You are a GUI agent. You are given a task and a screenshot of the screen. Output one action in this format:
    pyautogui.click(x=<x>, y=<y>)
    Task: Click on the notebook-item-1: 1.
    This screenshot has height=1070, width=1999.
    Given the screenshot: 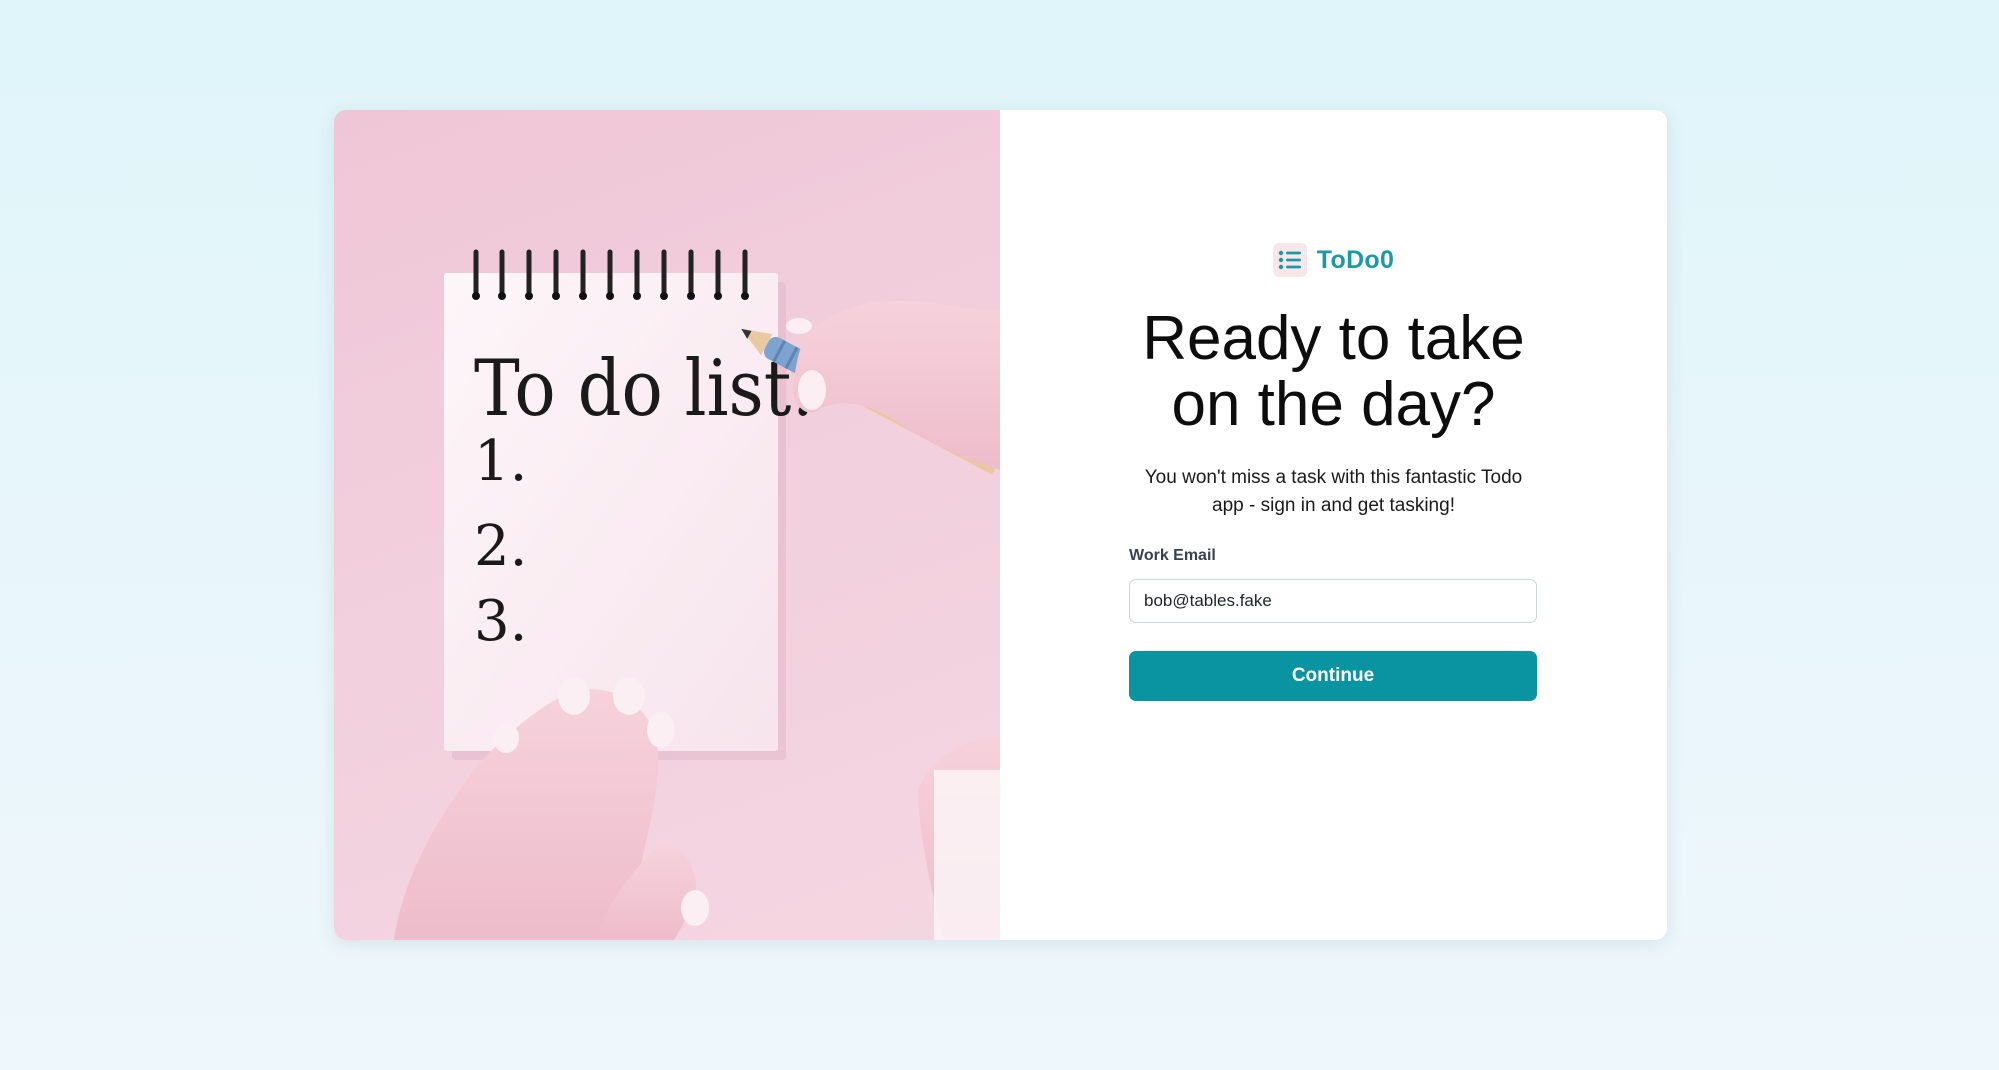 What is the action you would take?
    pyautogui.click(x=500, y=461)
    